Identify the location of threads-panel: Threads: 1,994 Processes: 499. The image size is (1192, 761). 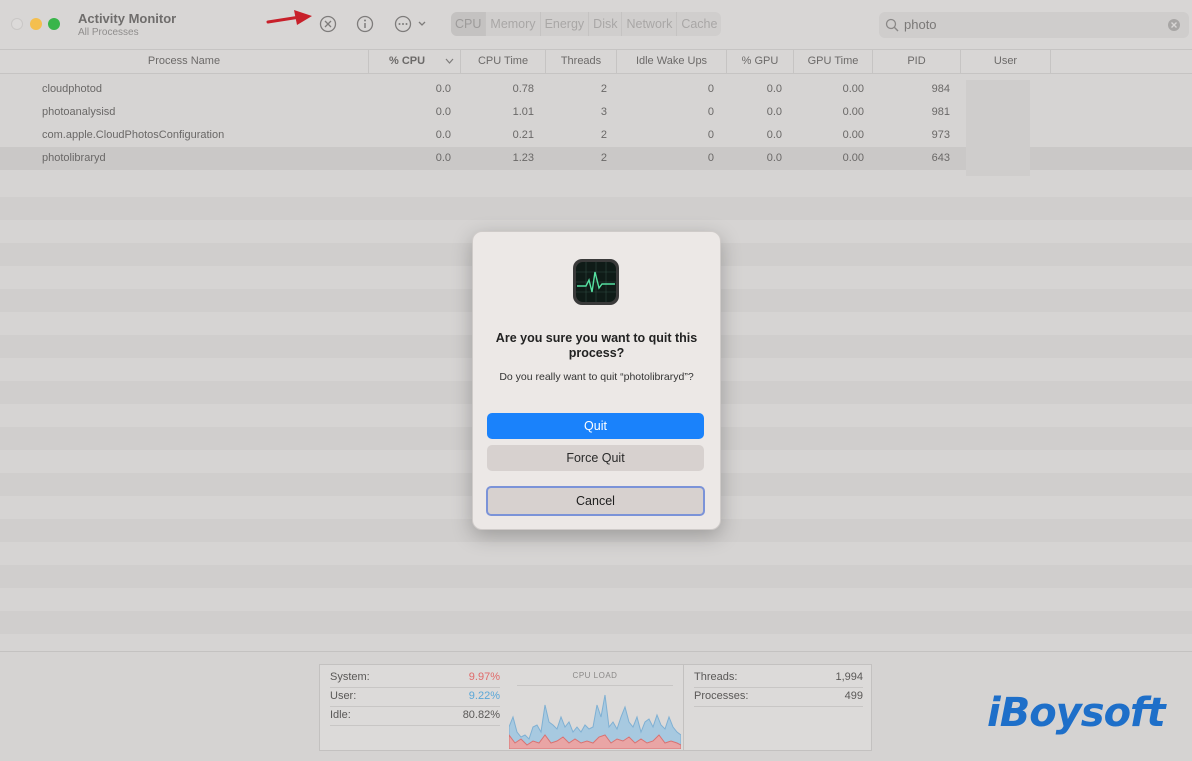
(777, 707).